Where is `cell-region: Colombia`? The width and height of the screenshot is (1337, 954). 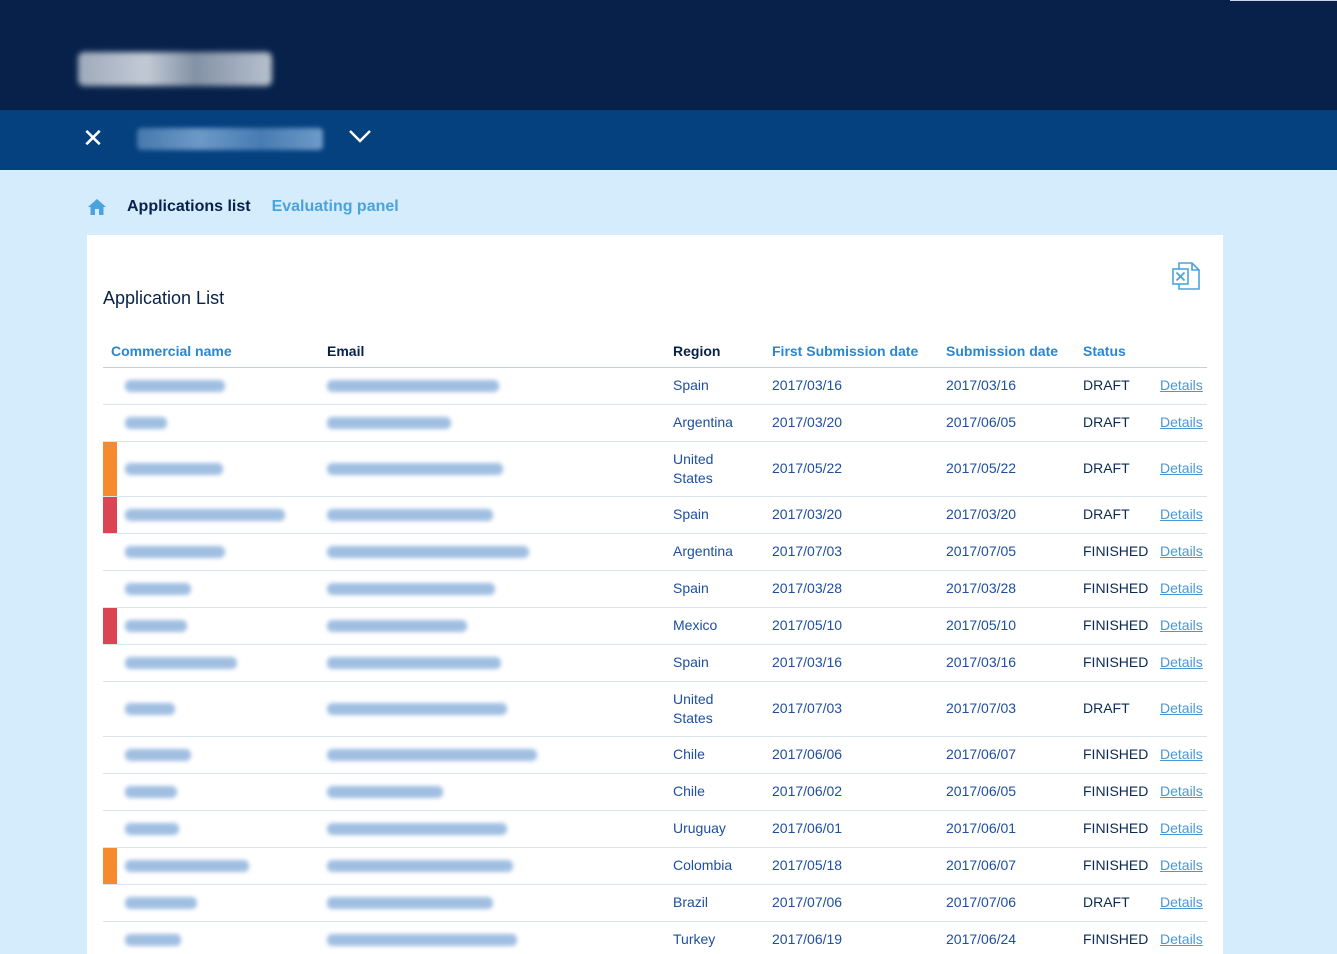
cell-region: Colombia is located at coordinates (722, 866).